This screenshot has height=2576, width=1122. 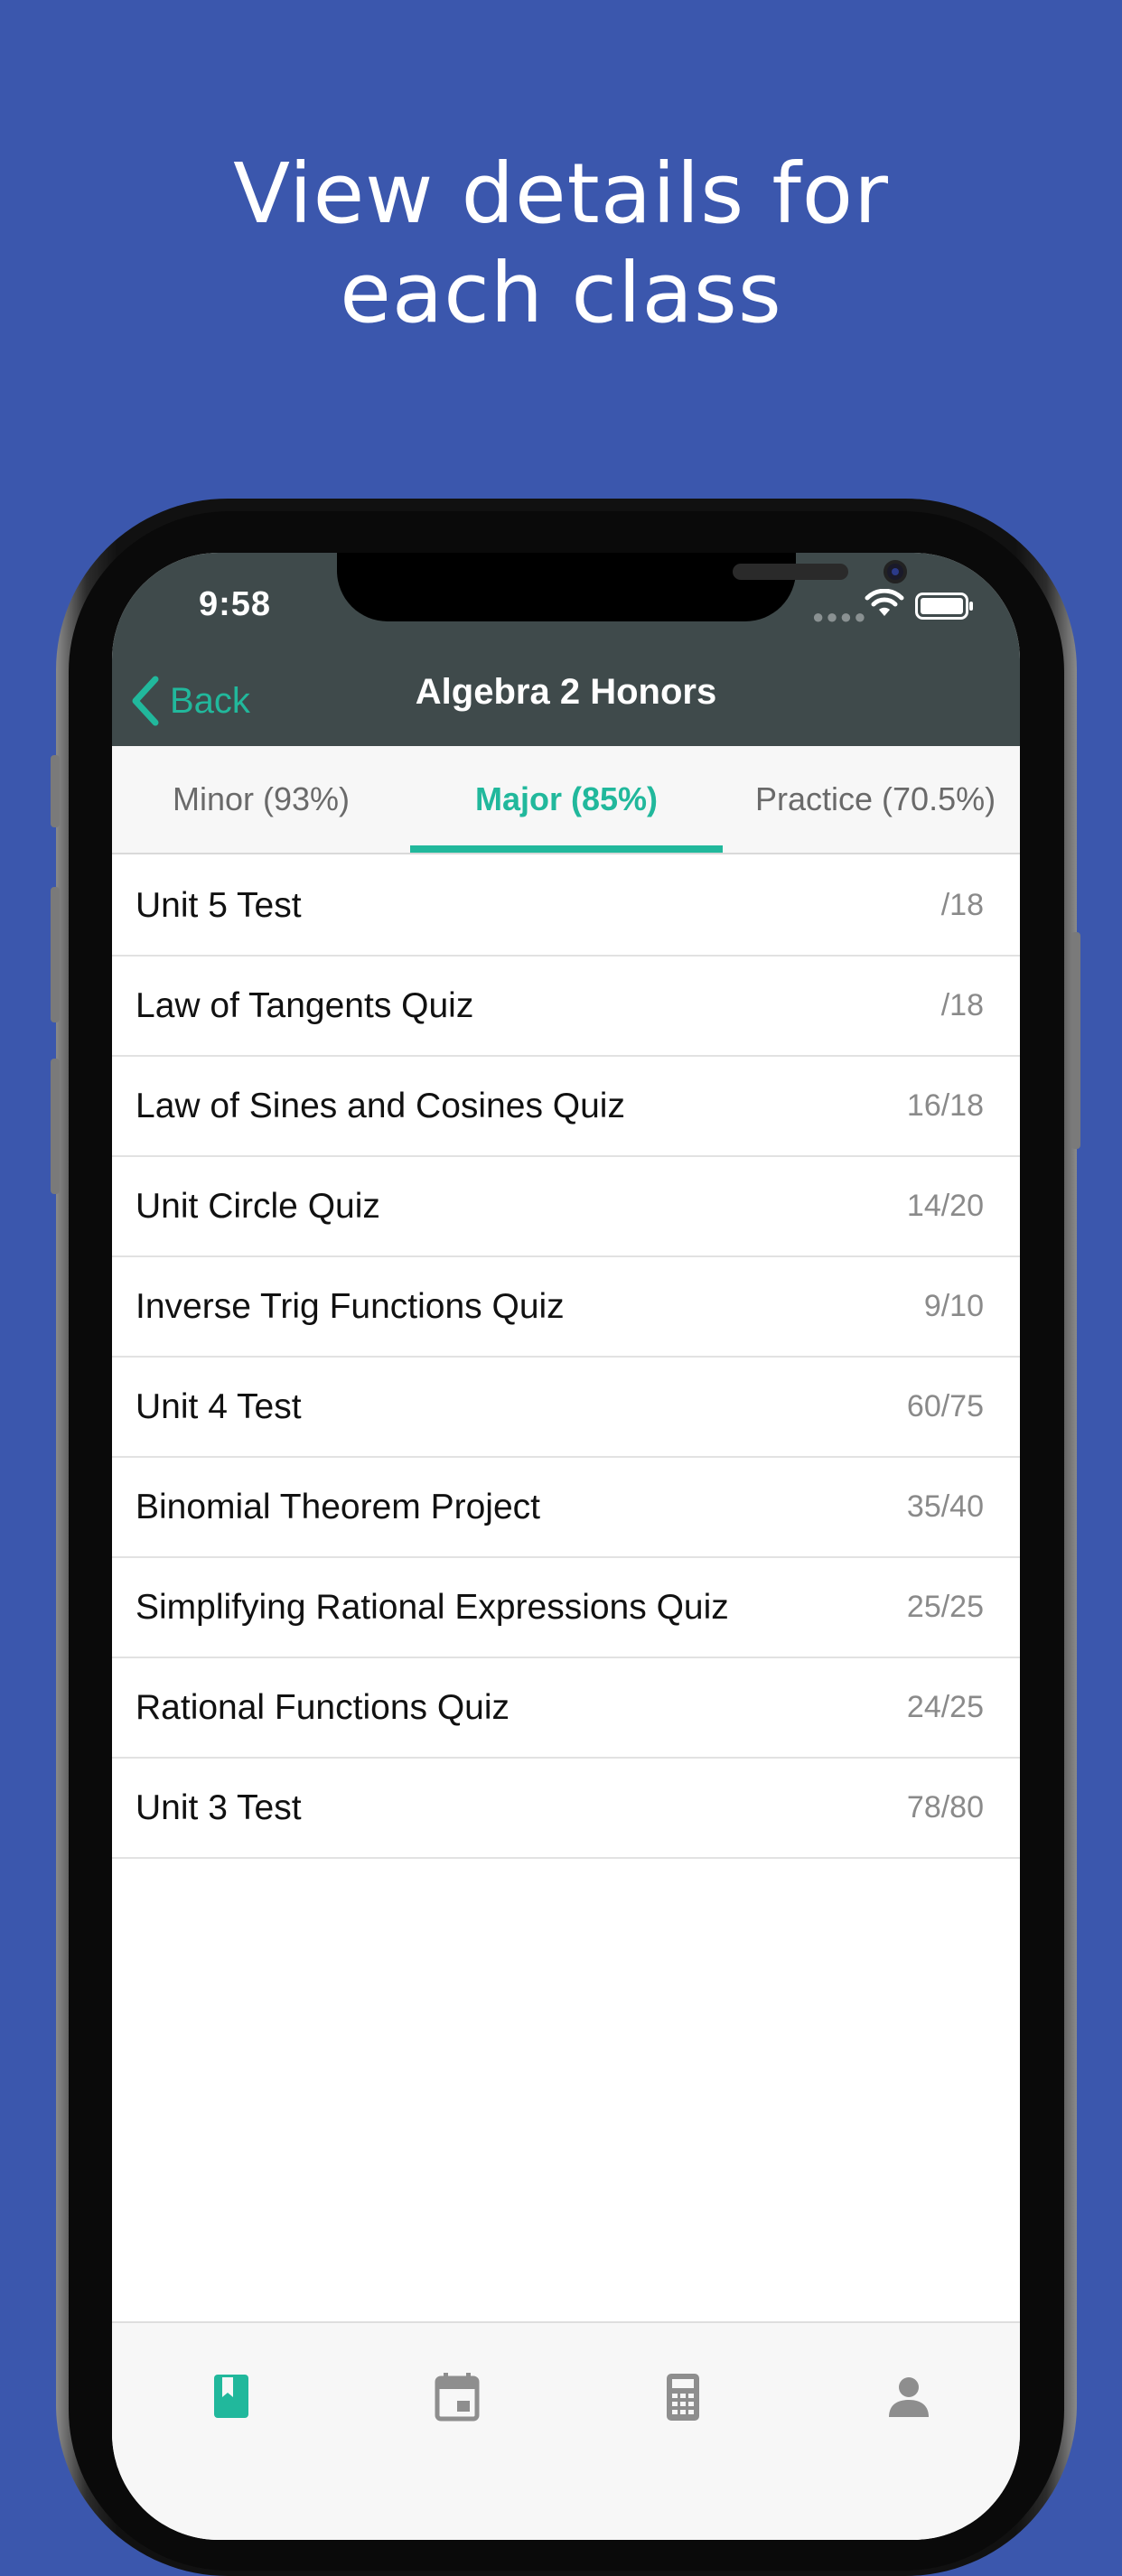 What do you see at coordinates (790, 572) in the screenshot?
I see `speaker-grille` at bounding box center [790, 572].